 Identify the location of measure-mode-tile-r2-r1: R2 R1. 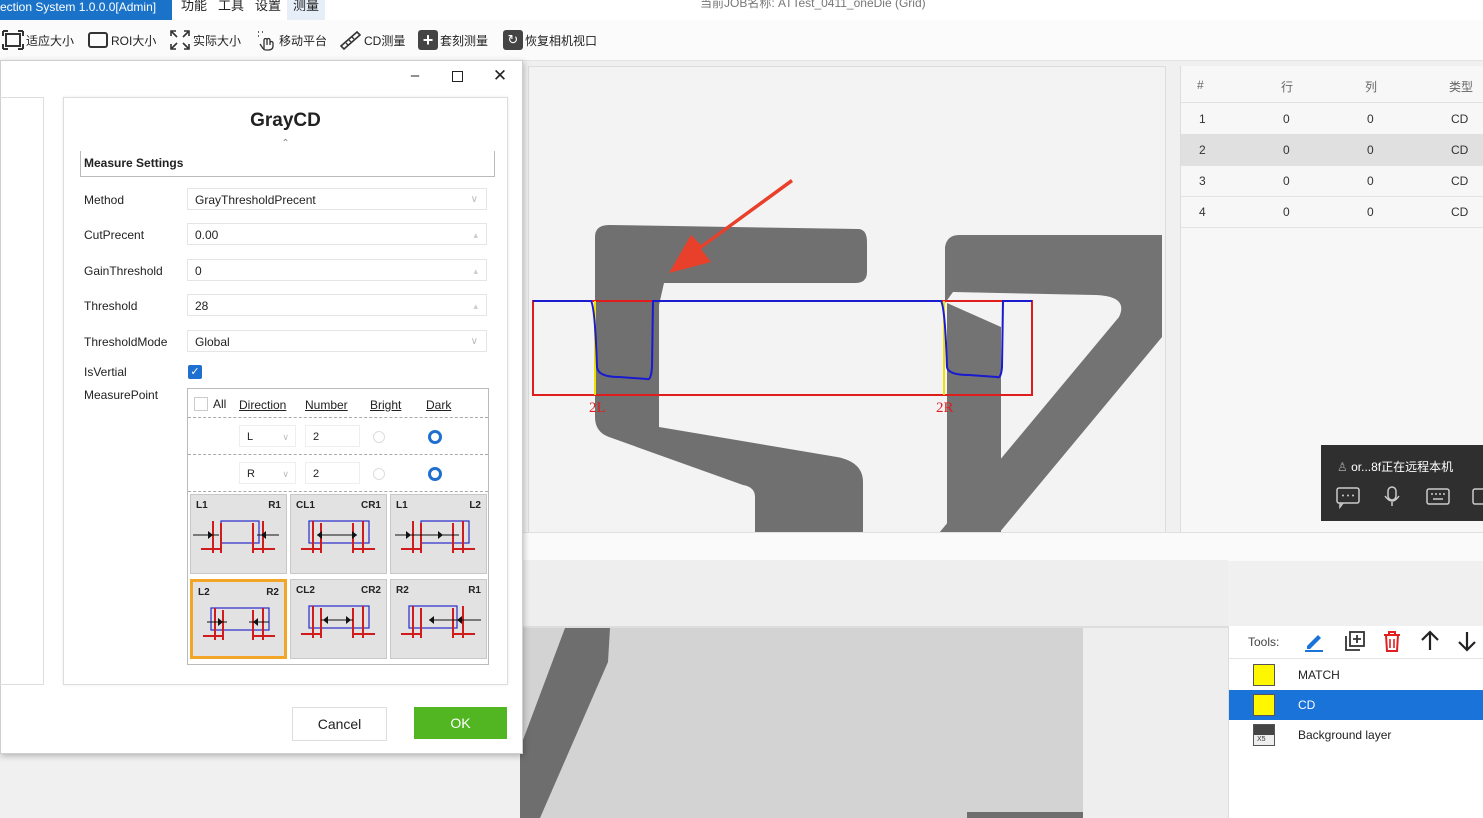
(438, 619).